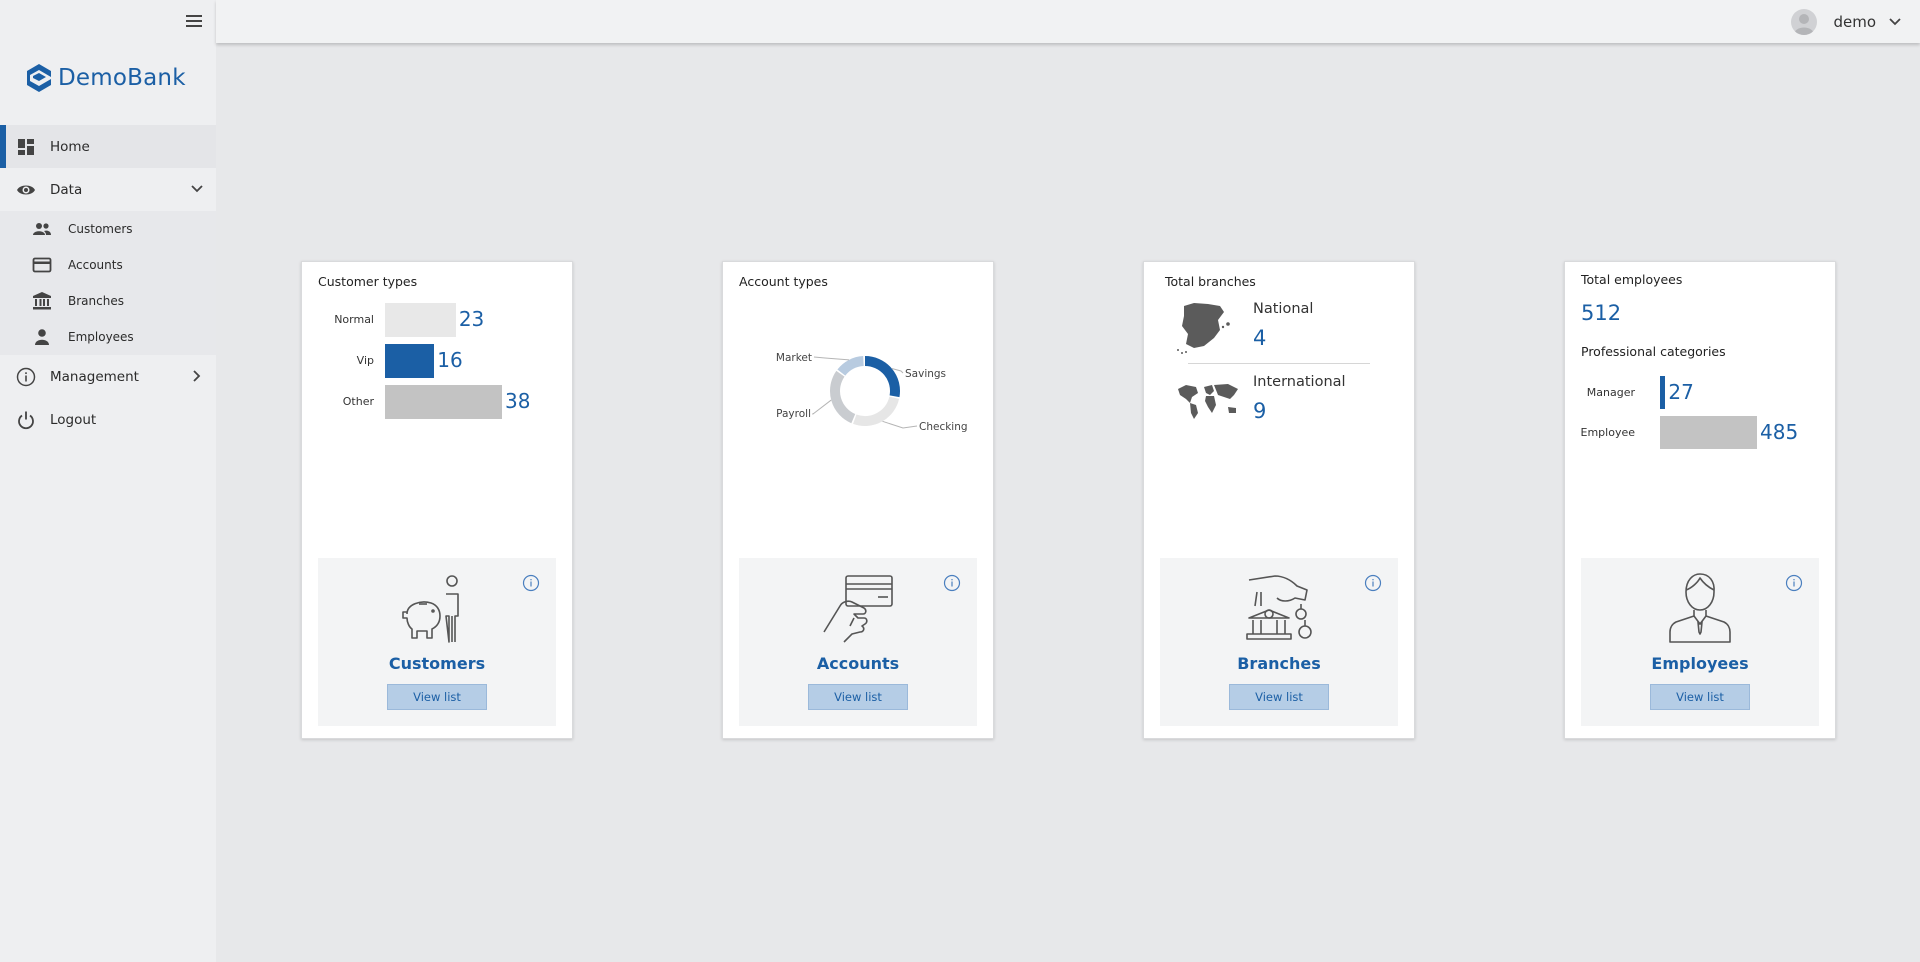 The height and width of the screenshot is (962, 1920). What do you see at coordinates (450, 360) in the screenshot?
I see `bar-value: 16` at bounding box center [450, 360].